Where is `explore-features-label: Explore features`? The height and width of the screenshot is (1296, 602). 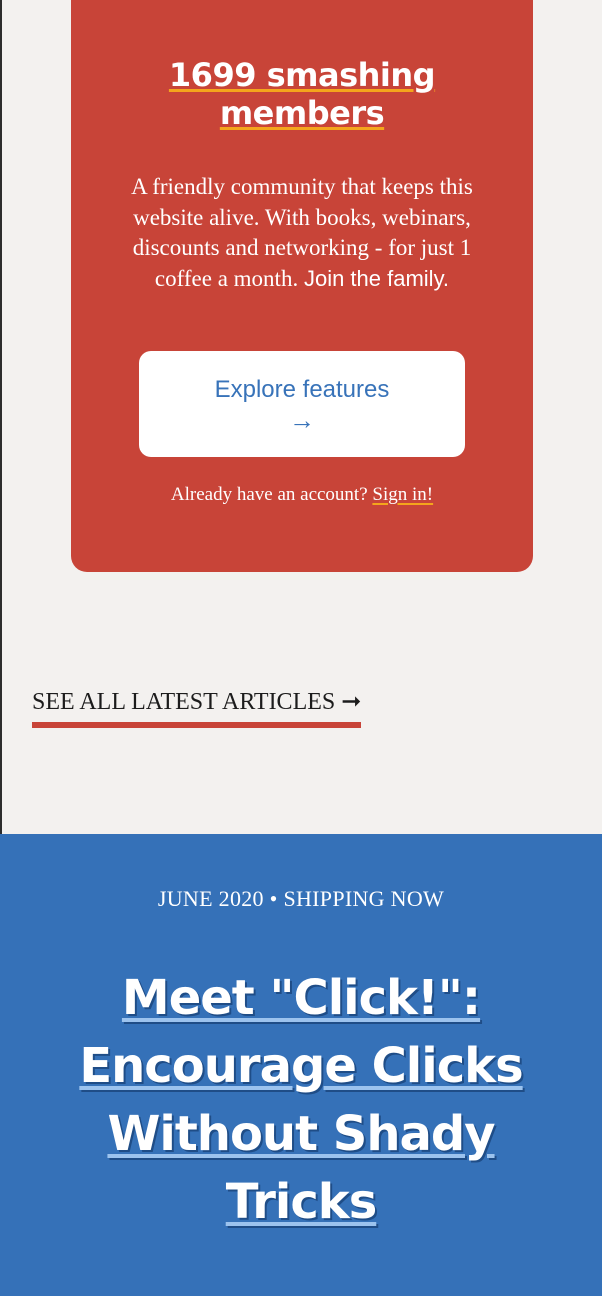
explore-features-label: Explore features is located at coordinates (302, 389).